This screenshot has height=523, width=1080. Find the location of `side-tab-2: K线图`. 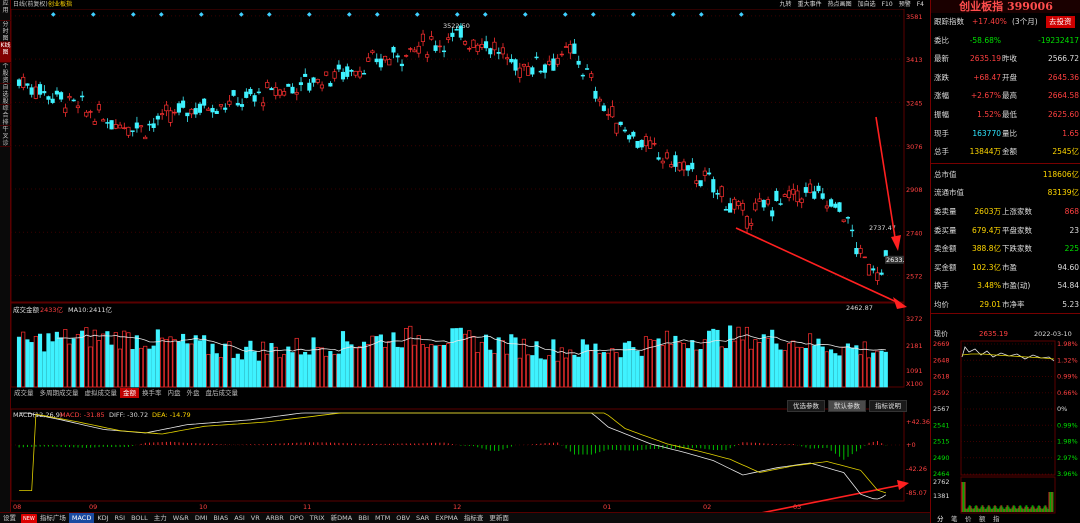

side-tab-2: K线图 is located at coordinates (5, 52).